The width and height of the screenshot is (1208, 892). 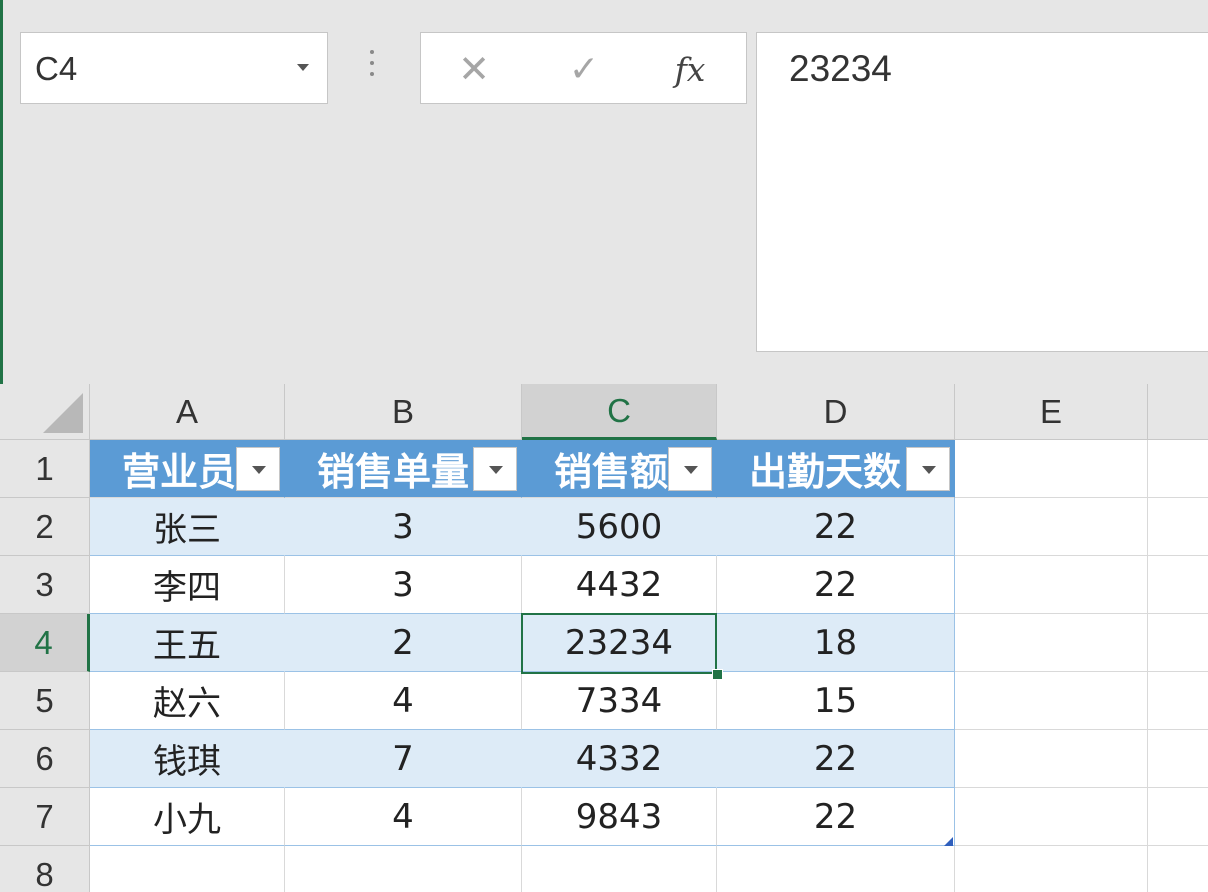 I want to click on select-all-button, so click(x=45, y=412).